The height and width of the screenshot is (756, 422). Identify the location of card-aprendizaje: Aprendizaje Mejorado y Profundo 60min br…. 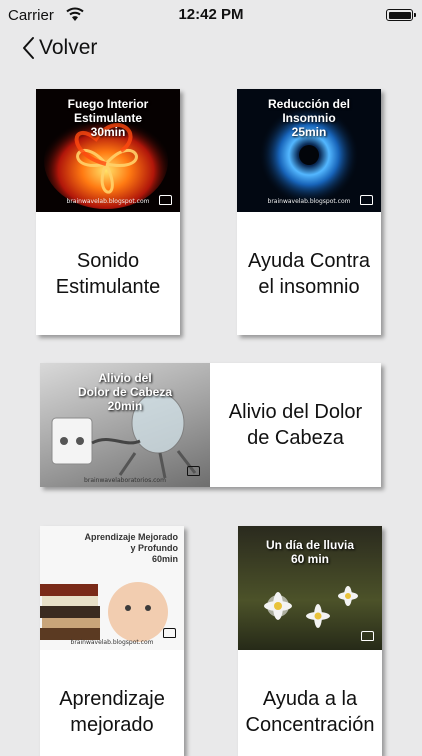
(112, 641).